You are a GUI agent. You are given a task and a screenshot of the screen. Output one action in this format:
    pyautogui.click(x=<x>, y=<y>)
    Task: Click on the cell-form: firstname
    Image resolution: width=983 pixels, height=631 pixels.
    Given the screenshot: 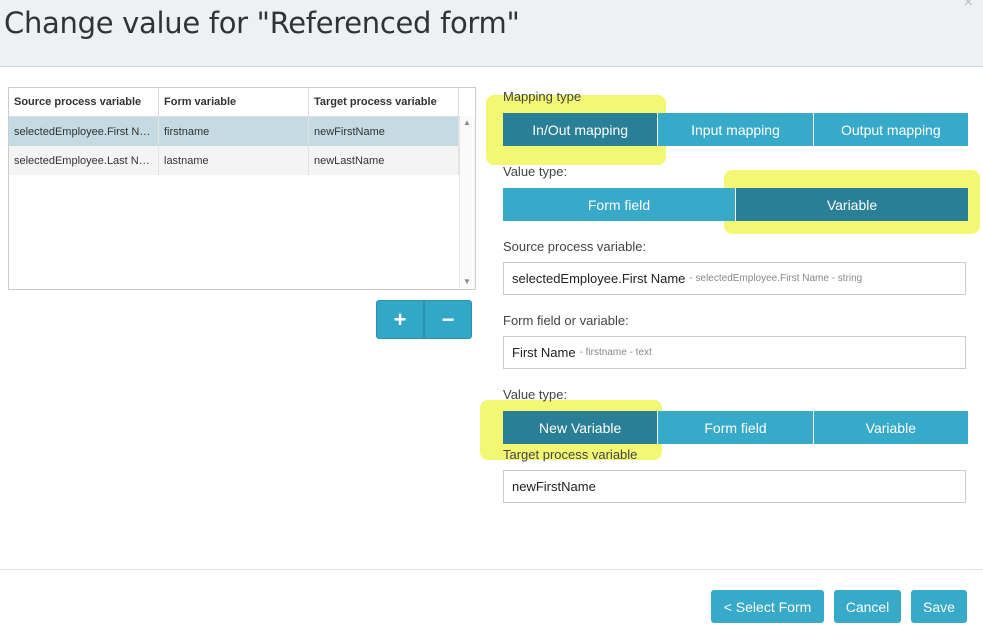 What is the action you would take?
    pyautogui.click(x=233, y=131)
    